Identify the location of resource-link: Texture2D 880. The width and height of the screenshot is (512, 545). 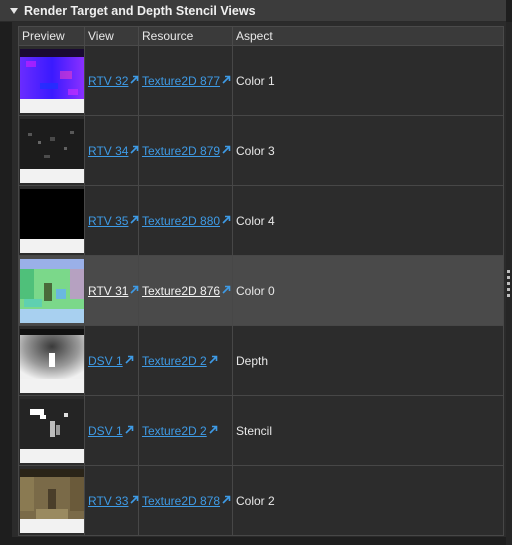
(186, 221).